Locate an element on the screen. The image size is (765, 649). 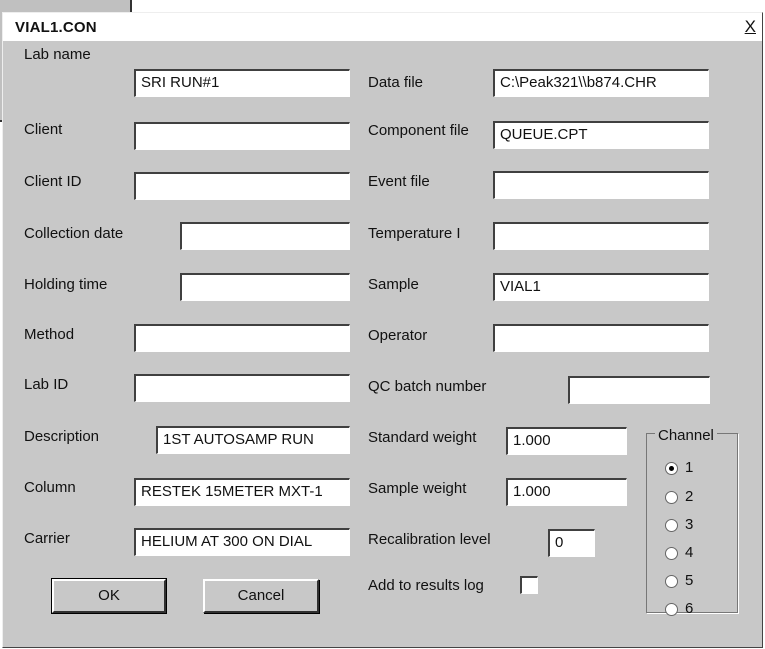
client-field is located at coordinates (242, 136).